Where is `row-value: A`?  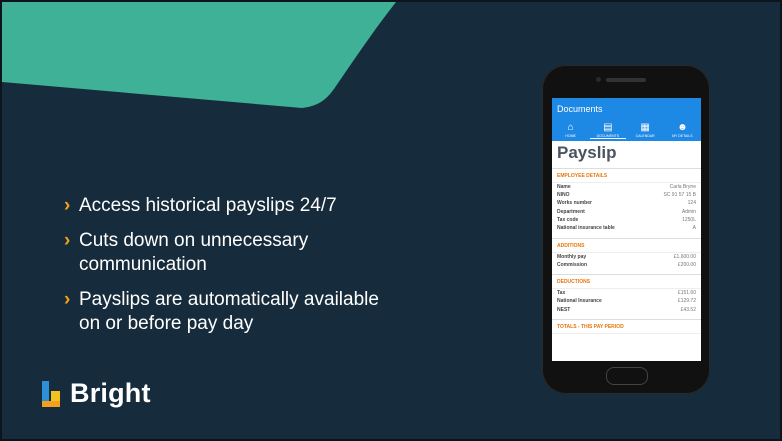 row-value: A is located at coordinates (694, 228).